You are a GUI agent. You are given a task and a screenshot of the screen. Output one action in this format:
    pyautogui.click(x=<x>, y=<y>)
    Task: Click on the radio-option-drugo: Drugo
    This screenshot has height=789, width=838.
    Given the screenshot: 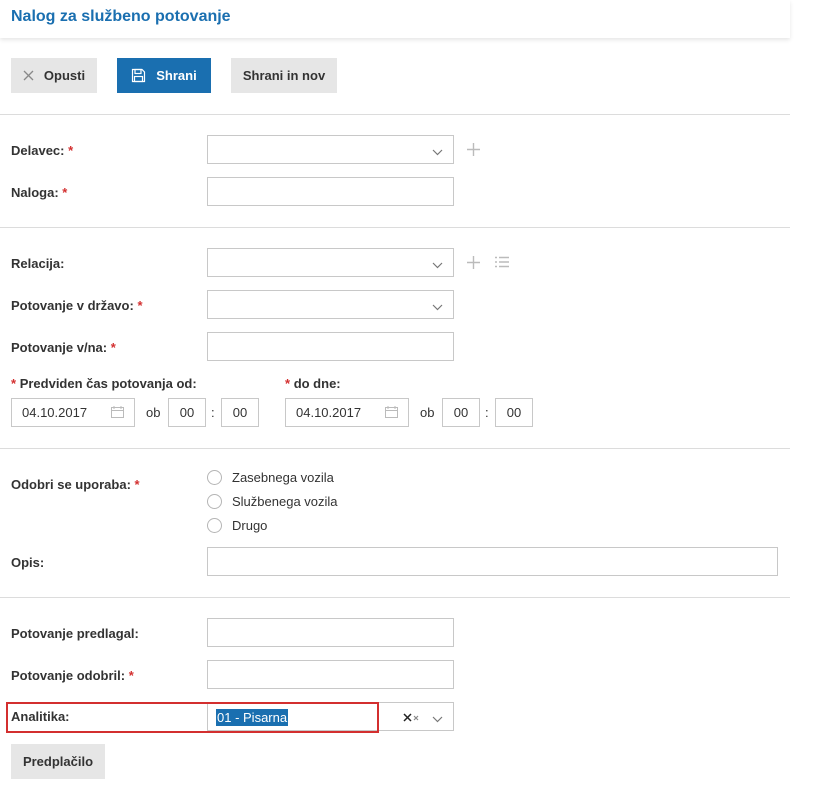 What is the action you would take?
    pyautogui.click(x=237, y=525)
    